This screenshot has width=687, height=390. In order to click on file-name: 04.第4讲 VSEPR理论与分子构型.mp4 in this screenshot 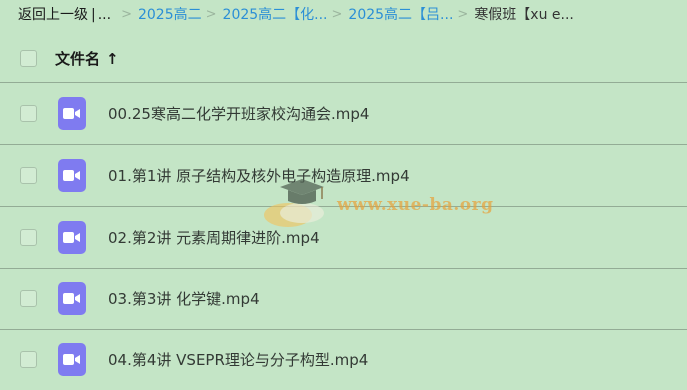, I will do `click(238, 359)`.